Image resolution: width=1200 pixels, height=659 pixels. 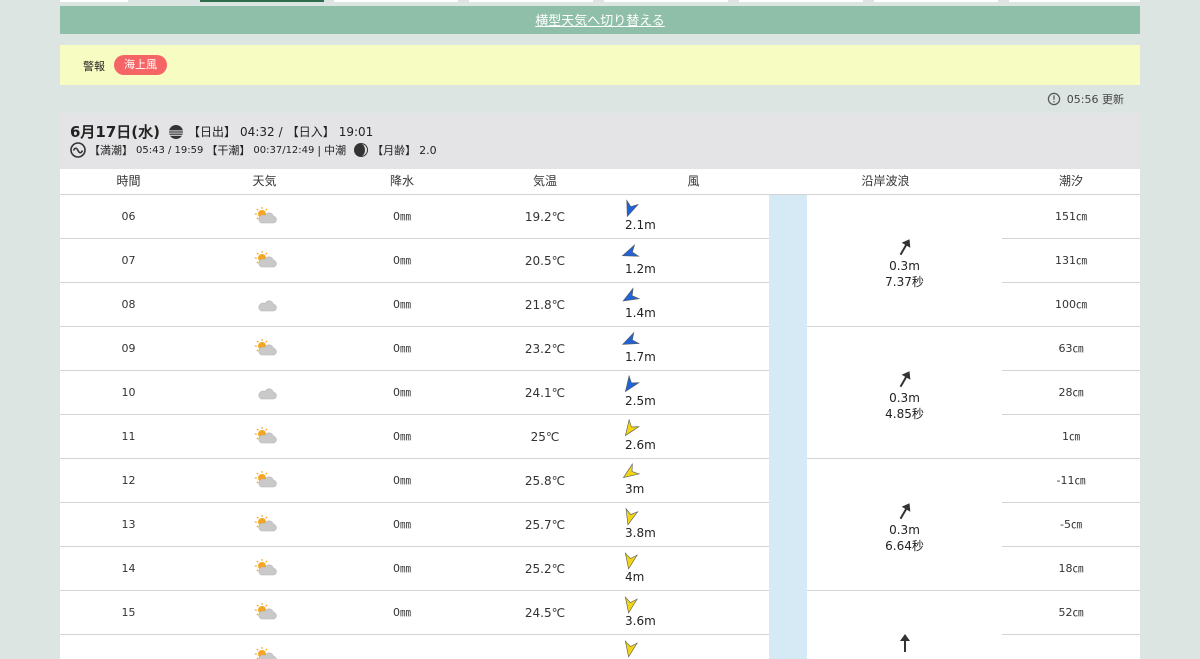 What do you see at coordinates (78, 150) in the screenshot?
I see `tide-wave-icon` at bounding box center [78, 150].